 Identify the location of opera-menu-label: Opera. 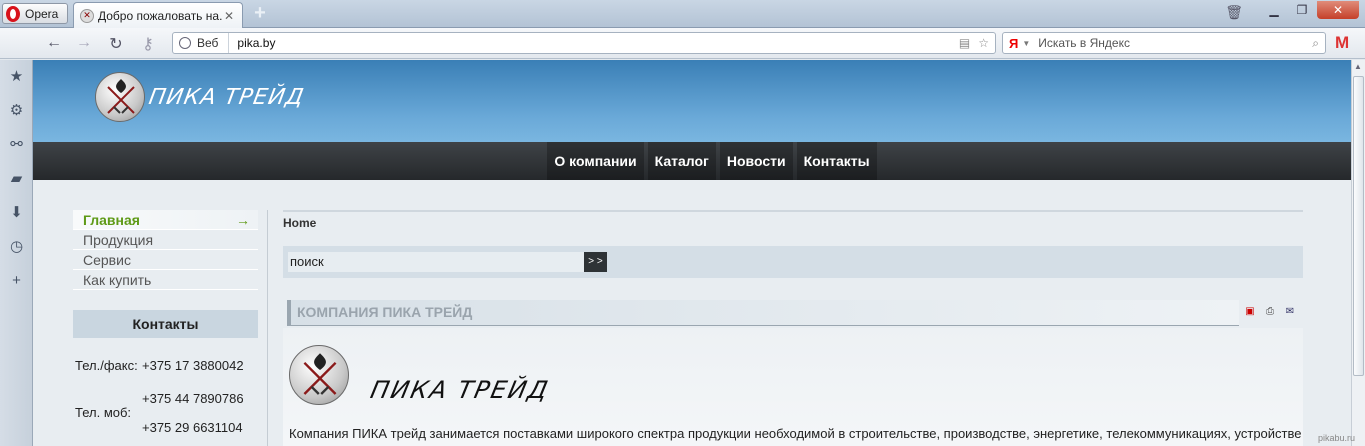
(42, 13).